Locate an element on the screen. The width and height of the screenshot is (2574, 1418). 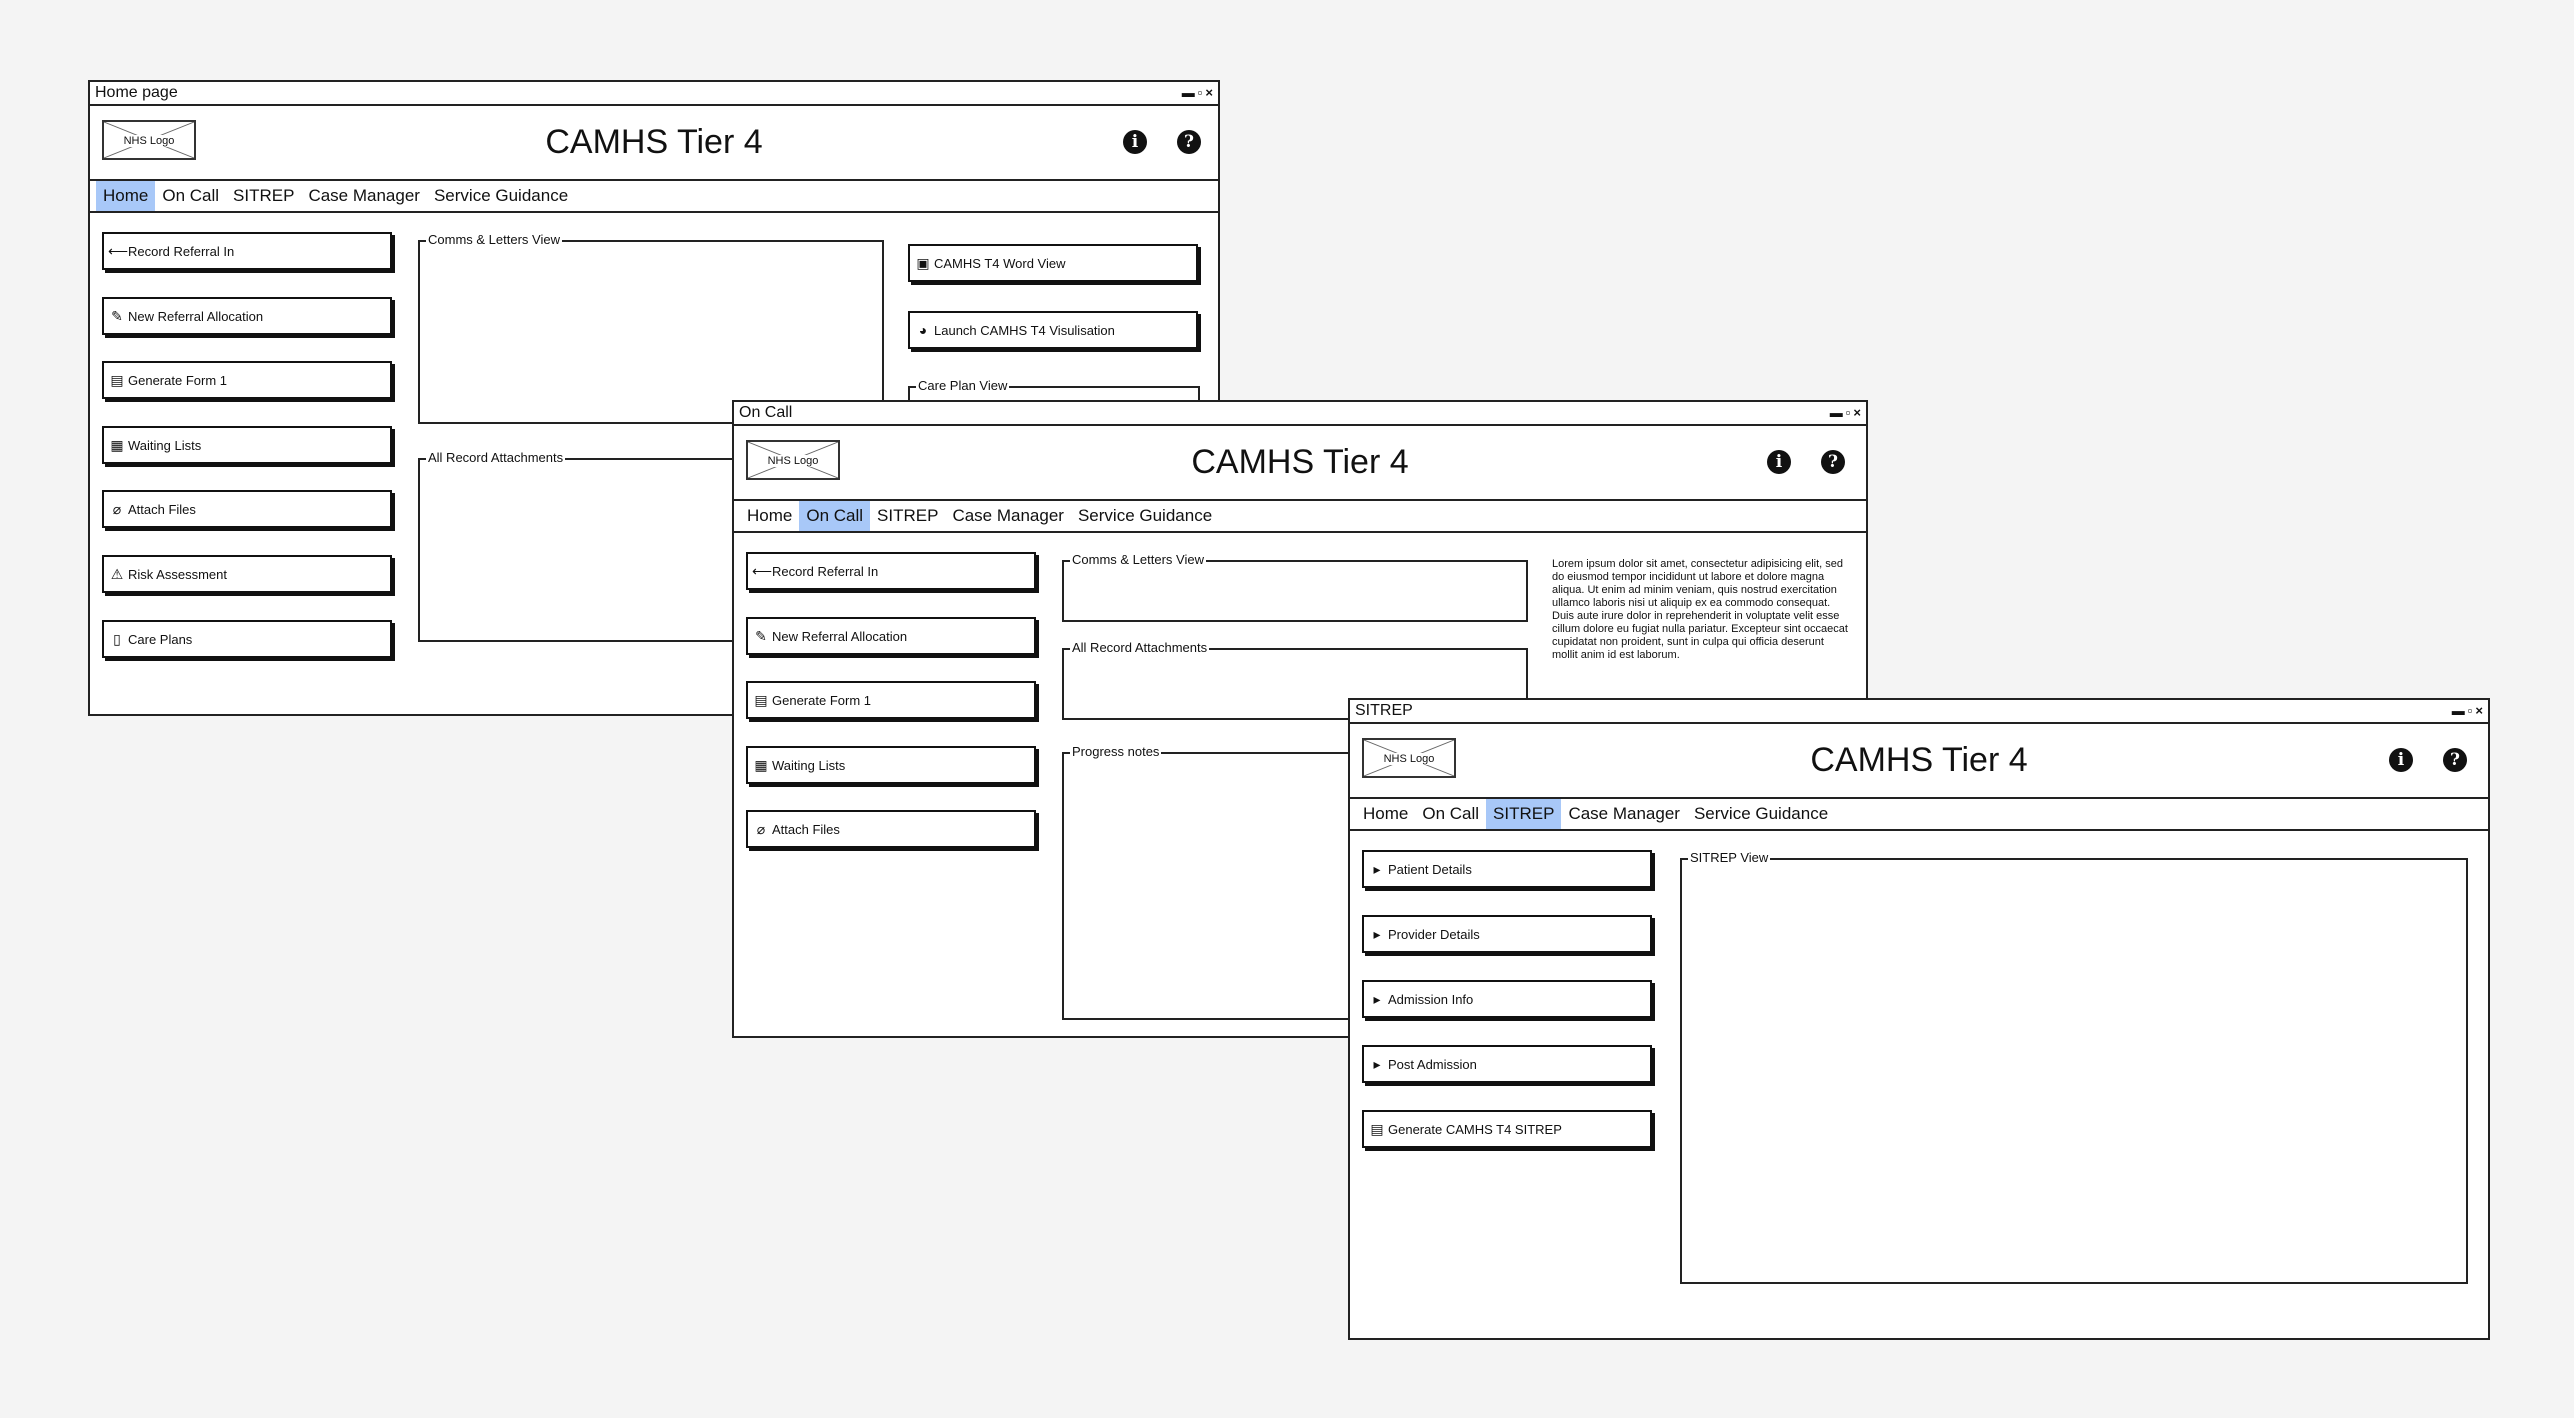
launch-visualisation-button: ◕ Launch CAMHS T4 Visulisation is located at coordinates (1053, 330).